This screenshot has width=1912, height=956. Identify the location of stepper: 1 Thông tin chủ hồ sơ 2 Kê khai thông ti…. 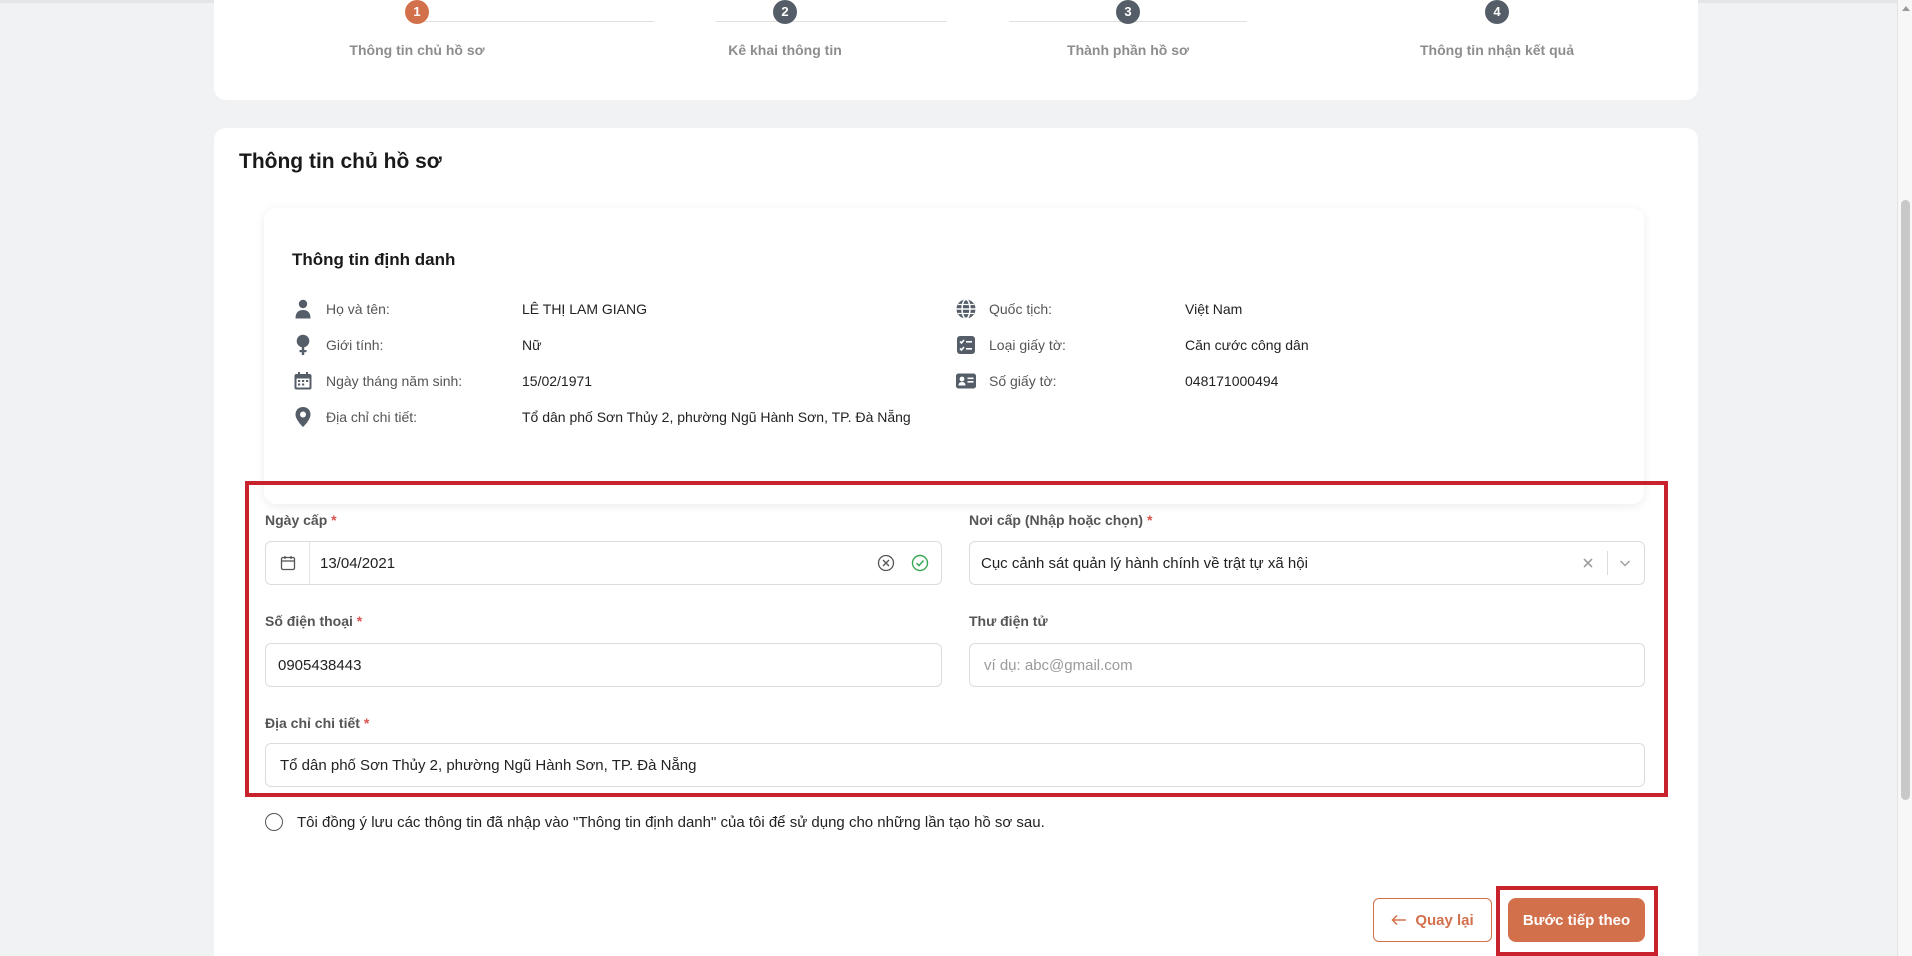
(956, 50).